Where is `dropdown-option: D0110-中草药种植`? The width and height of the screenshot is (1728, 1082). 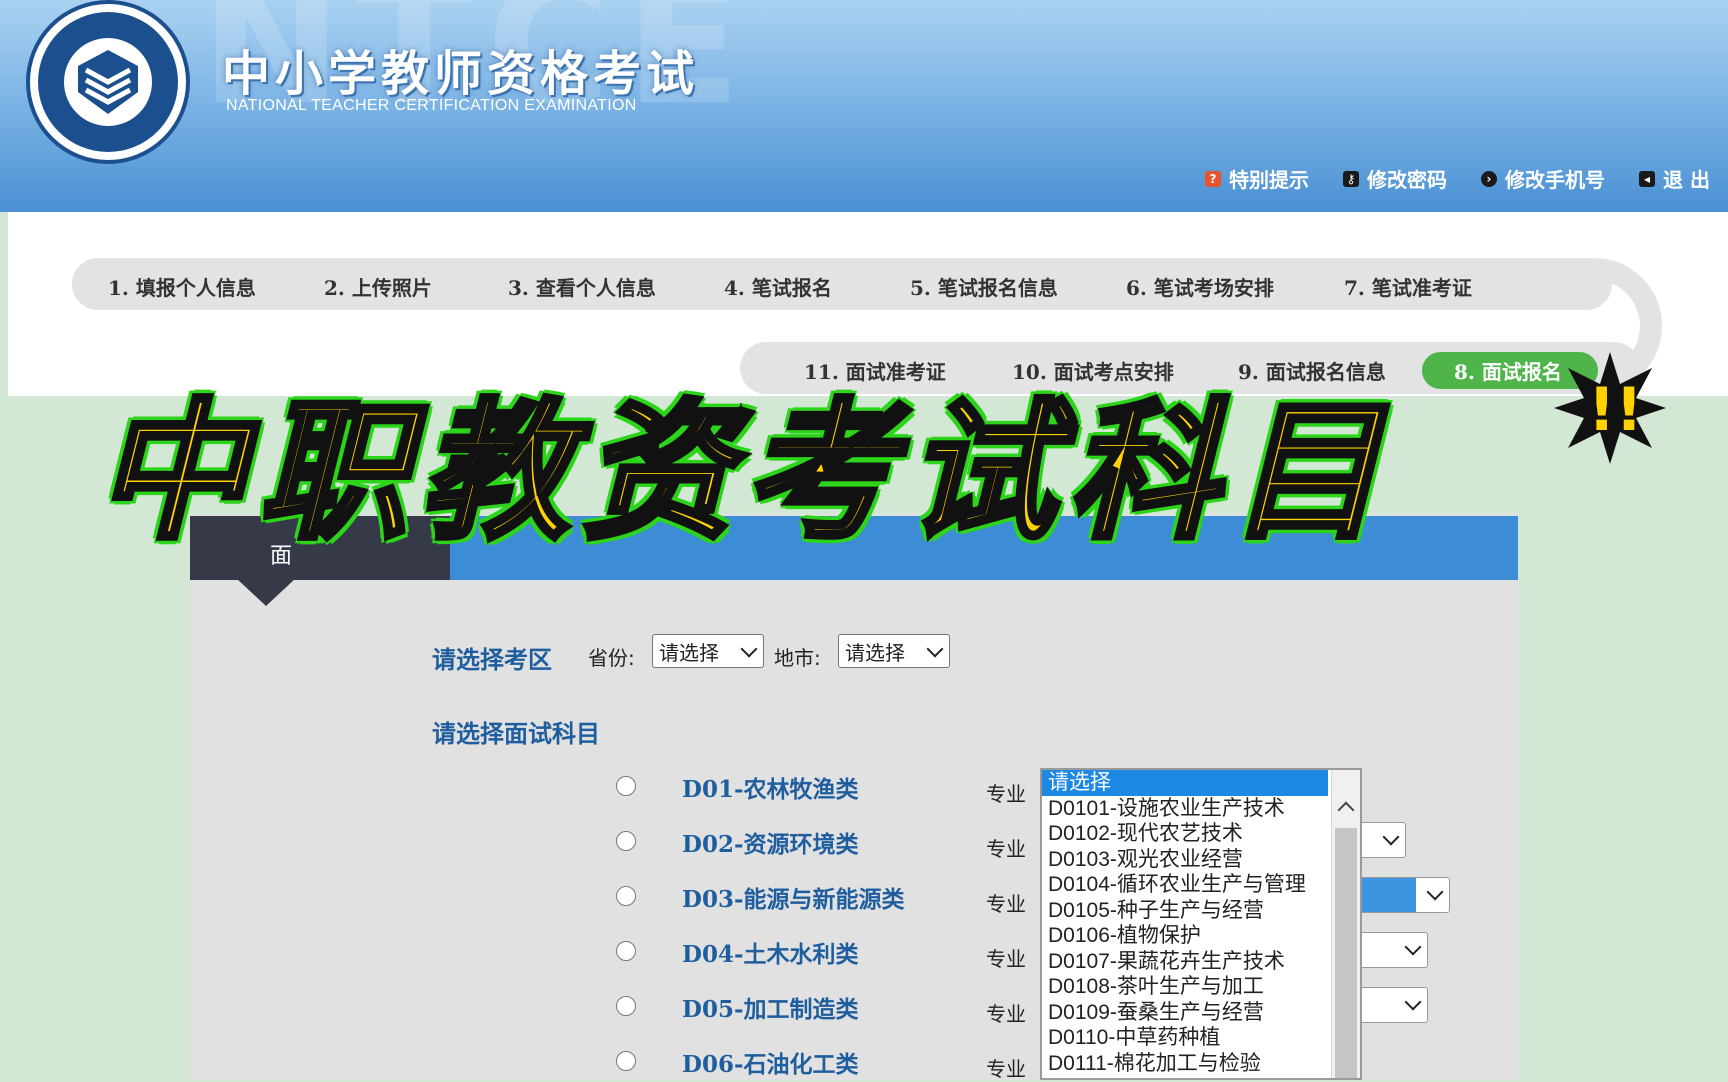 dropdown-option: D0110-中草药种植 is located at coordinates (1185, 1038).